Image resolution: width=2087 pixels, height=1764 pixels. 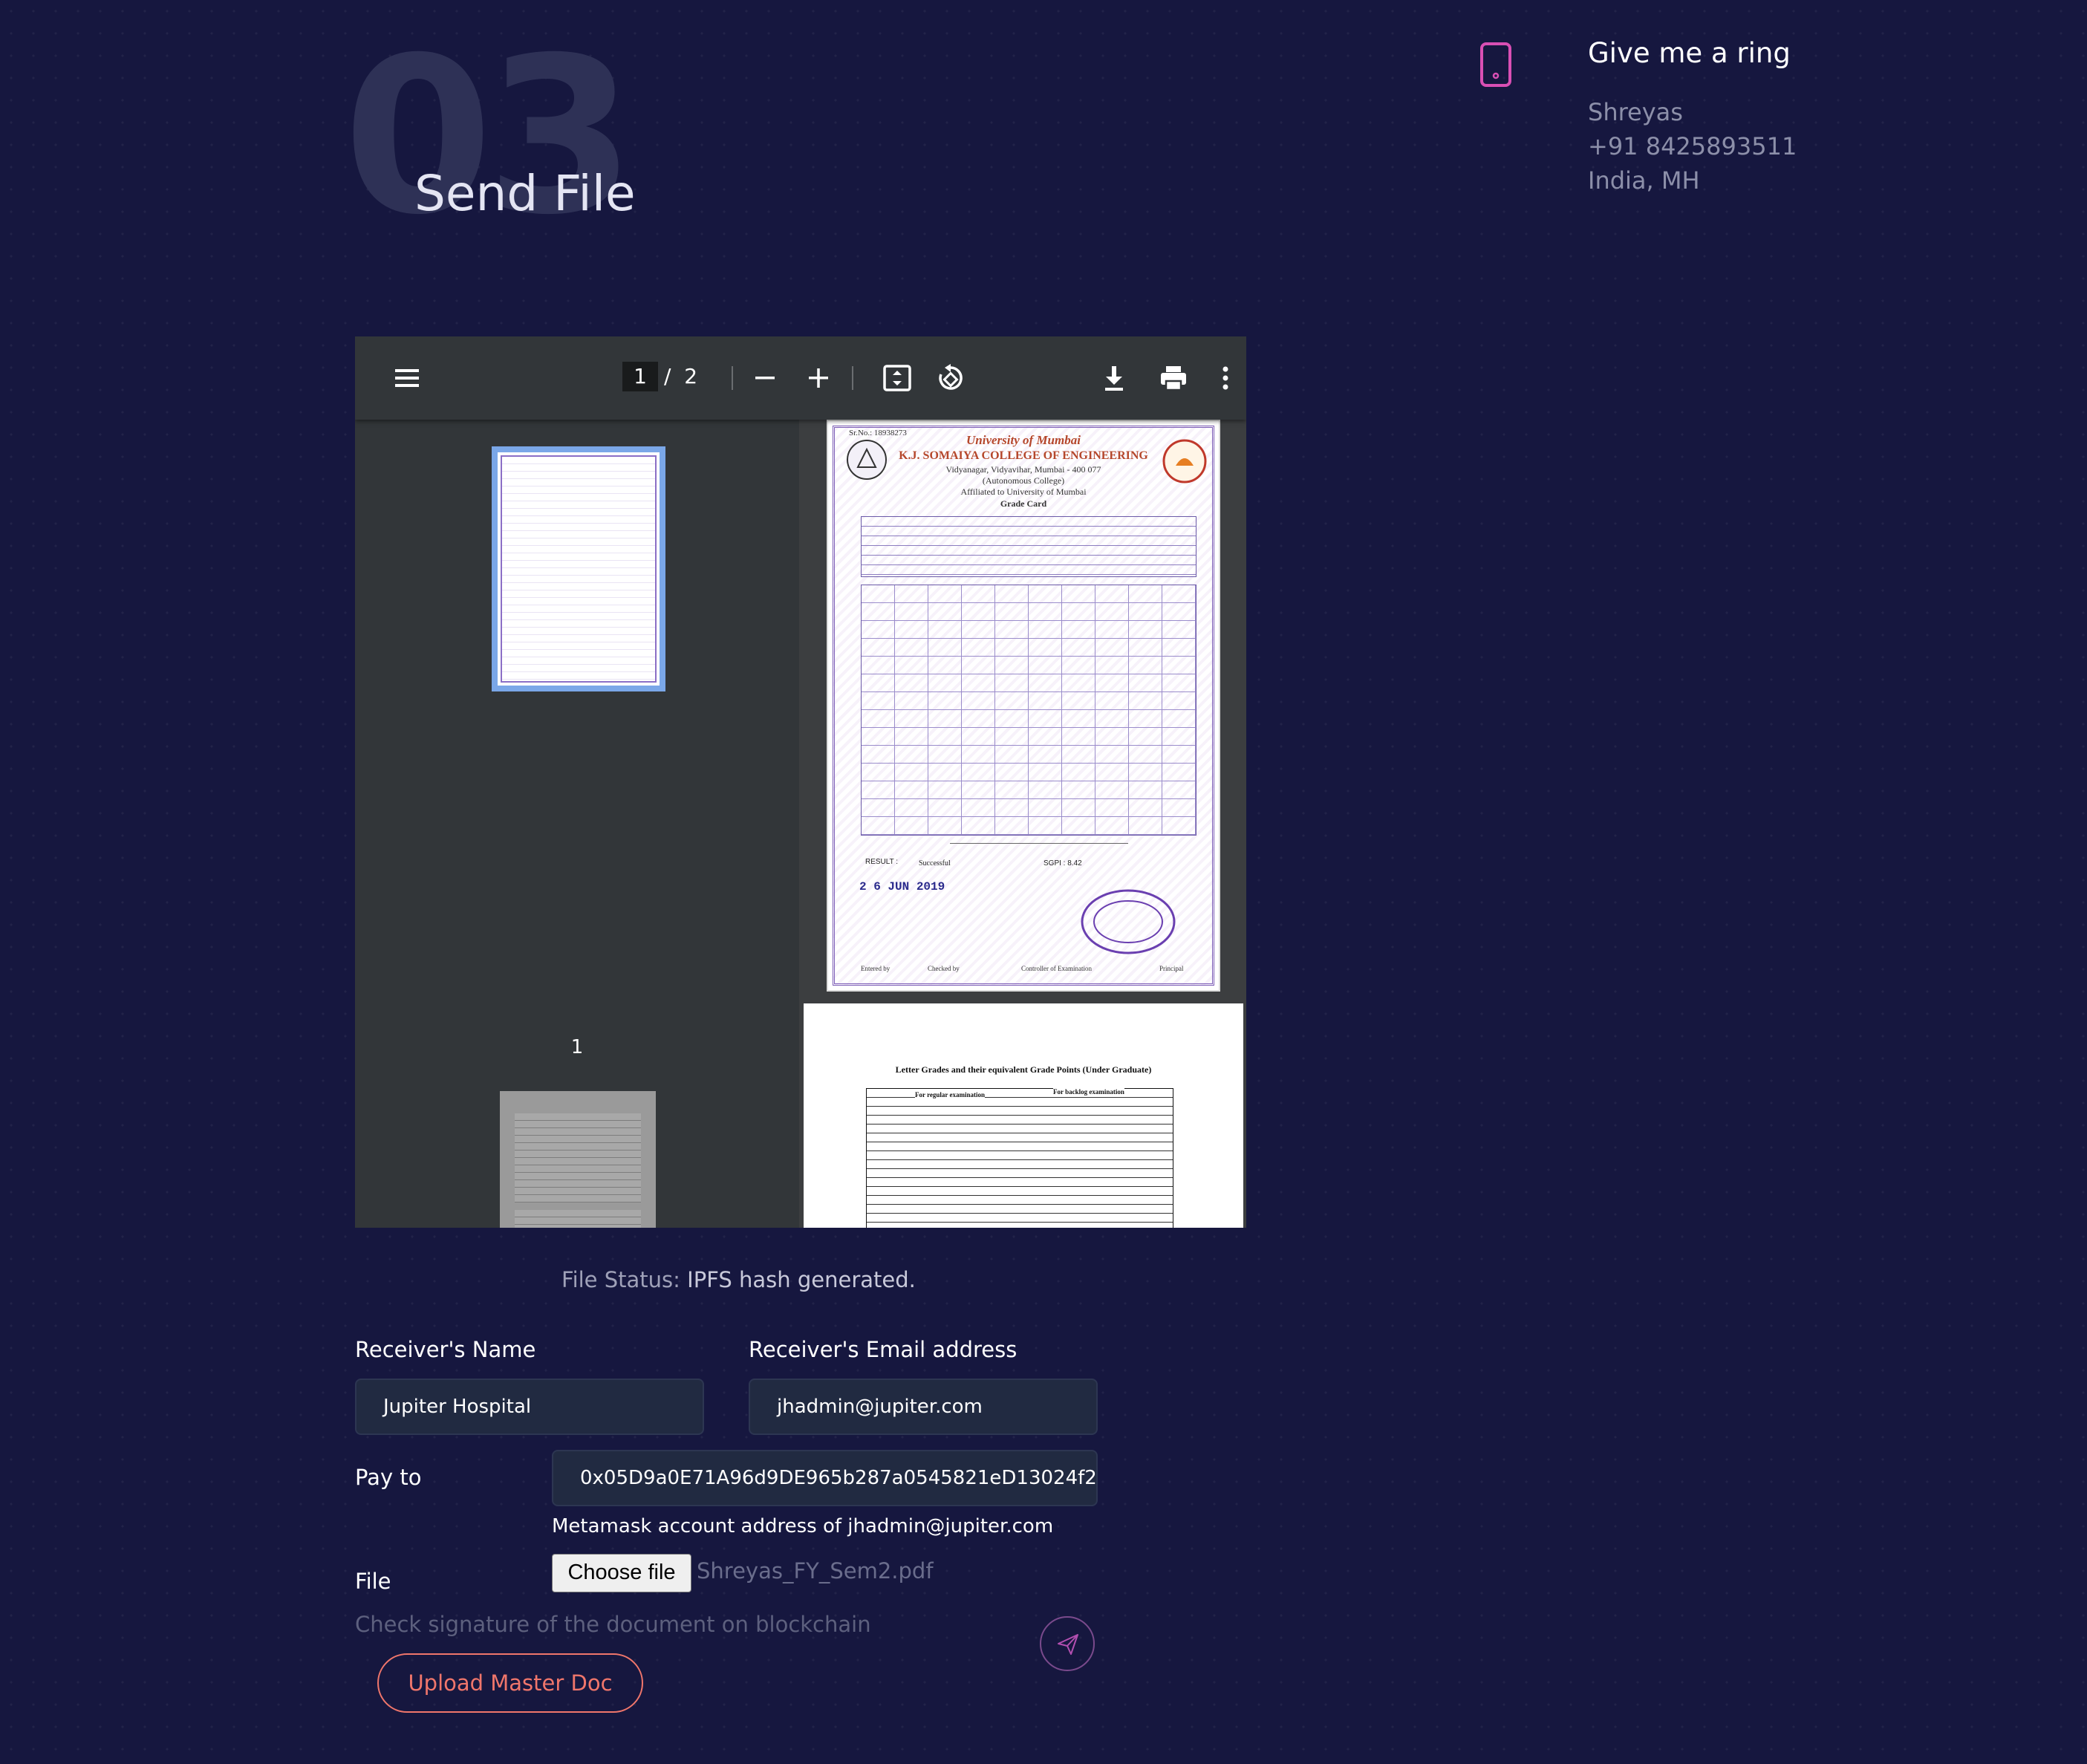 What do you see at coordinates (510, 1683) in the screenshot?
I see `upload-master-doc-button: Upload Master Doc` at bounding box center [510, 1683].